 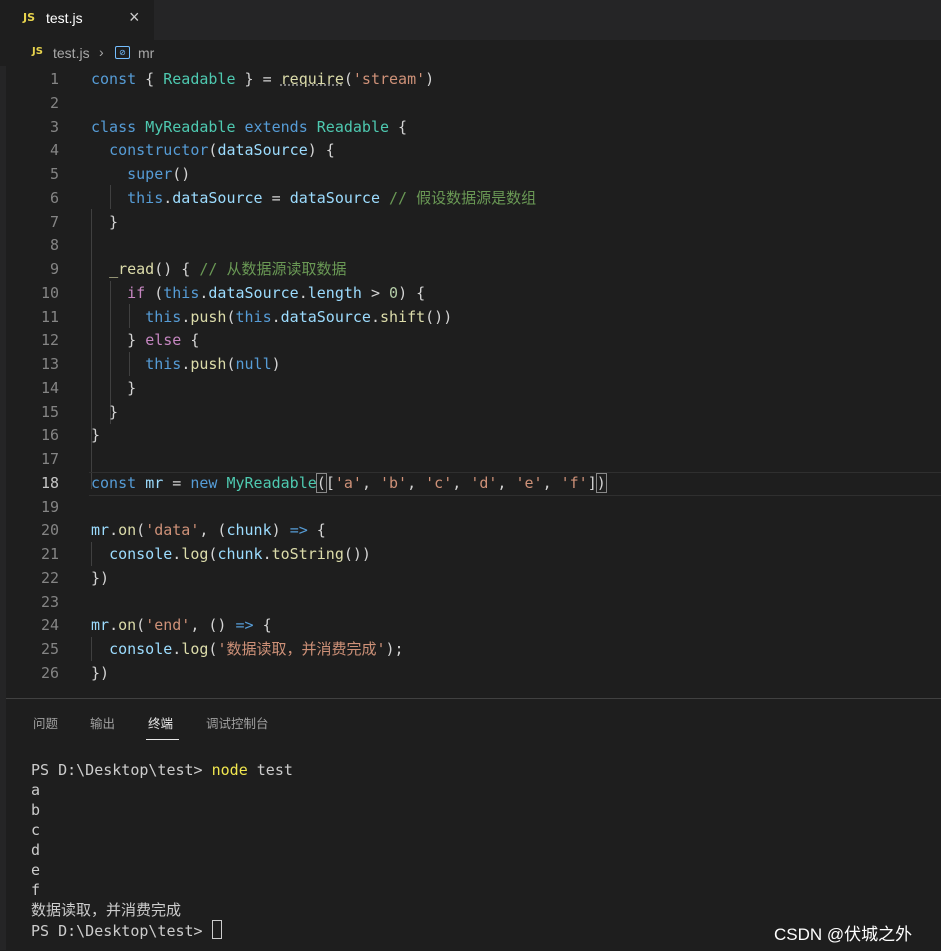 I want to click on line-number: 1, so click(x=54, y=79).